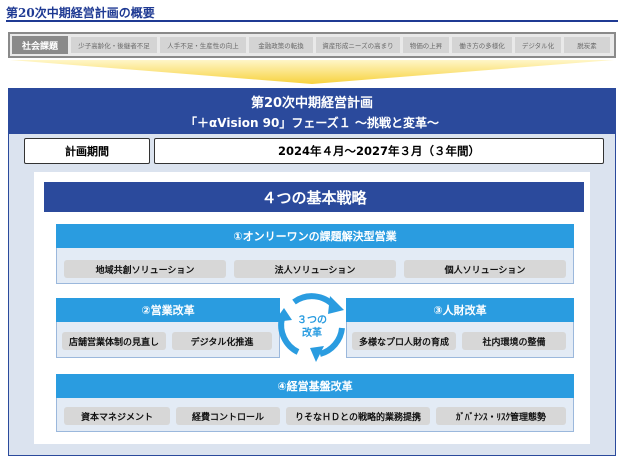 This screenshot has width=624, height=458. I want to click on period-label: 計画期間, so click(87, 151).